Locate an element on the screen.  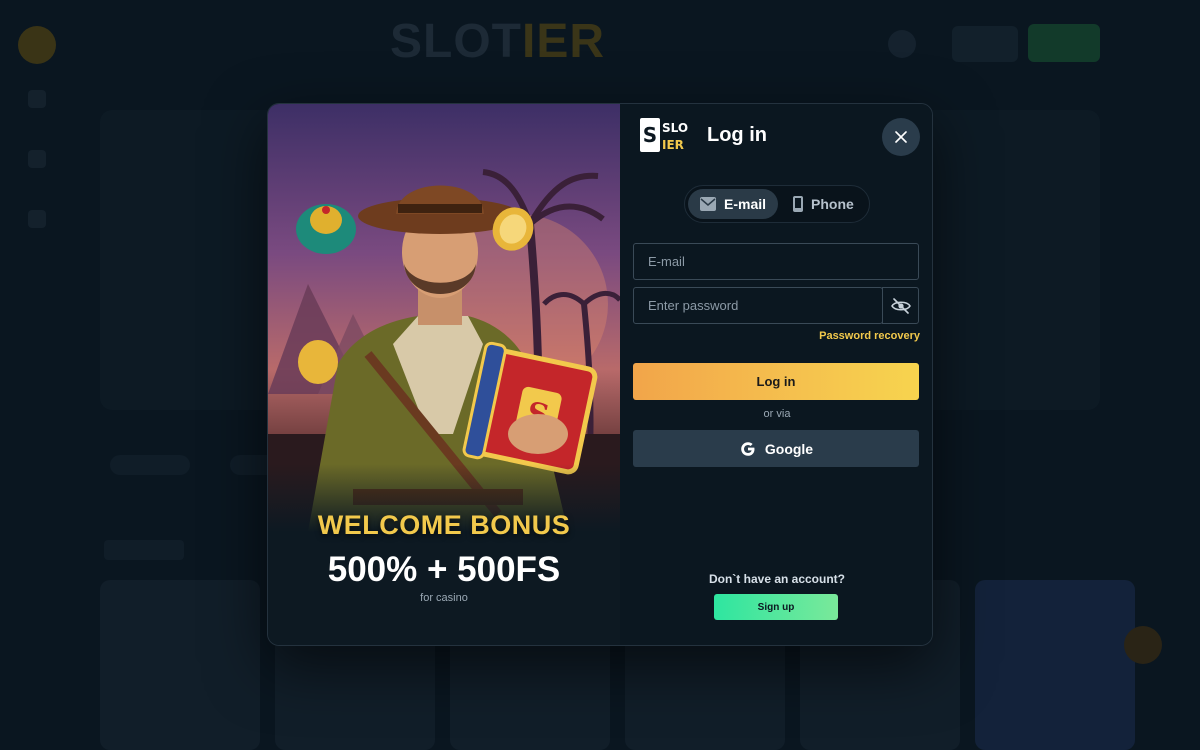
tab-phone: Phone is located at coordinates (825, 204).